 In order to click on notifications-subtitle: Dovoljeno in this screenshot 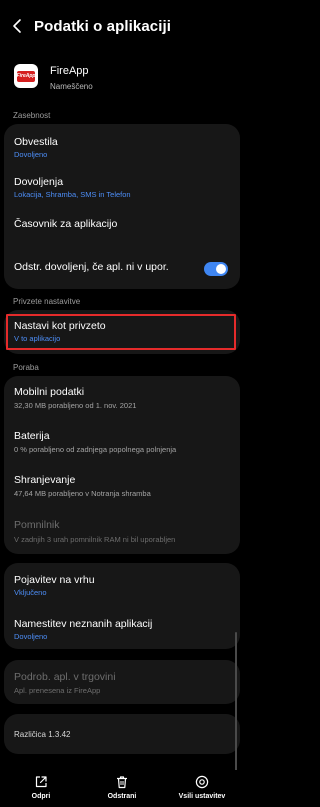, I will do `click(31, 154)`.